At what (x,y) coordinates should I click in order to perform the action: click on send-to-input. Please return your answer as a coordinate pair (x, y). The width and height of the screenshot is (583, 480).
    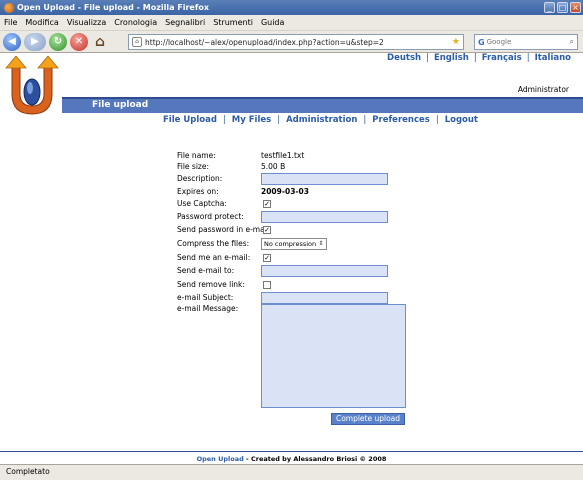
    Looking at the image, I should click on (324, 270).